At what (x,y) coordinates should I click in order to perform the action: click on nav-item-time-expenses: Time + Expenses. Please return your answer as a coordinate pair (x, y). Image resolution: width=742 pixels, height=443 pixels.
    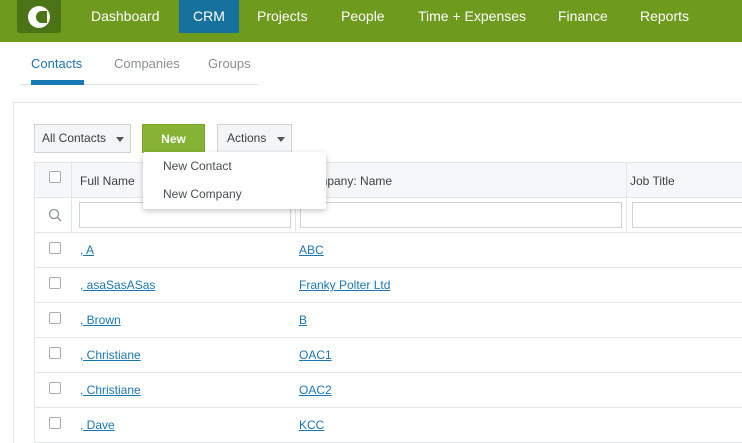
    Looking at the image, I should click on (472, 16).